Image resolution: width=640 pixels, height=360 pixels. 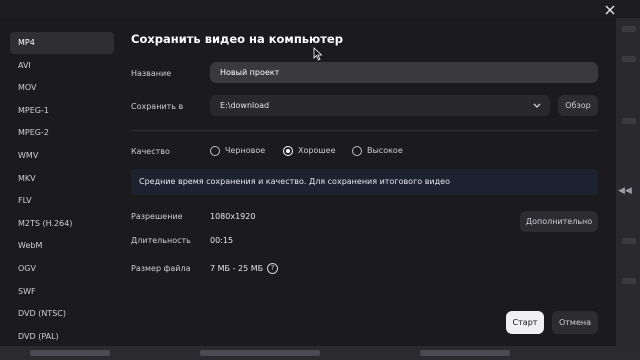 What do you see at coordinates (62, 88) in the screenshot?
I see `format-item: MOV` at bounding box center [62, 88].